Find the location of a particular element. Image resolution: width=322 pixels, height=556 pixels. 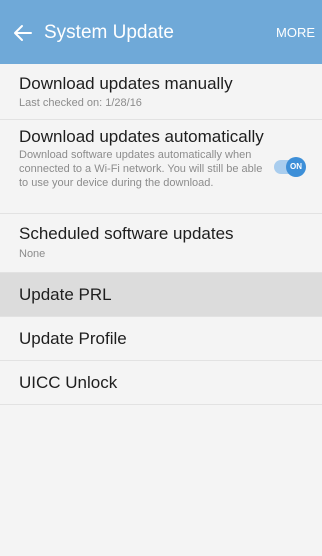

page-title: System Update is located at coordinates (109, 32).